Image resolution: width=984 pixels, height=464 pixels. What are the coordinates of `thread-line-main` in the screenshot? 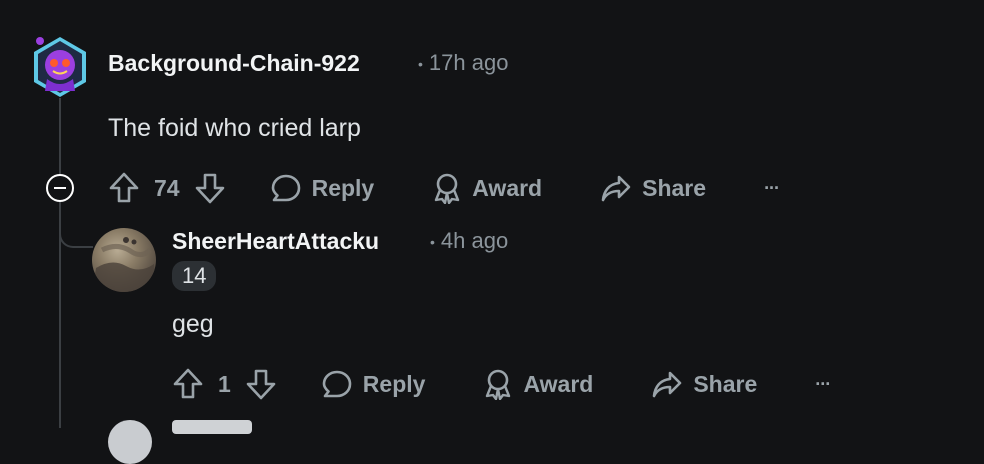 It's located at (60, 136).